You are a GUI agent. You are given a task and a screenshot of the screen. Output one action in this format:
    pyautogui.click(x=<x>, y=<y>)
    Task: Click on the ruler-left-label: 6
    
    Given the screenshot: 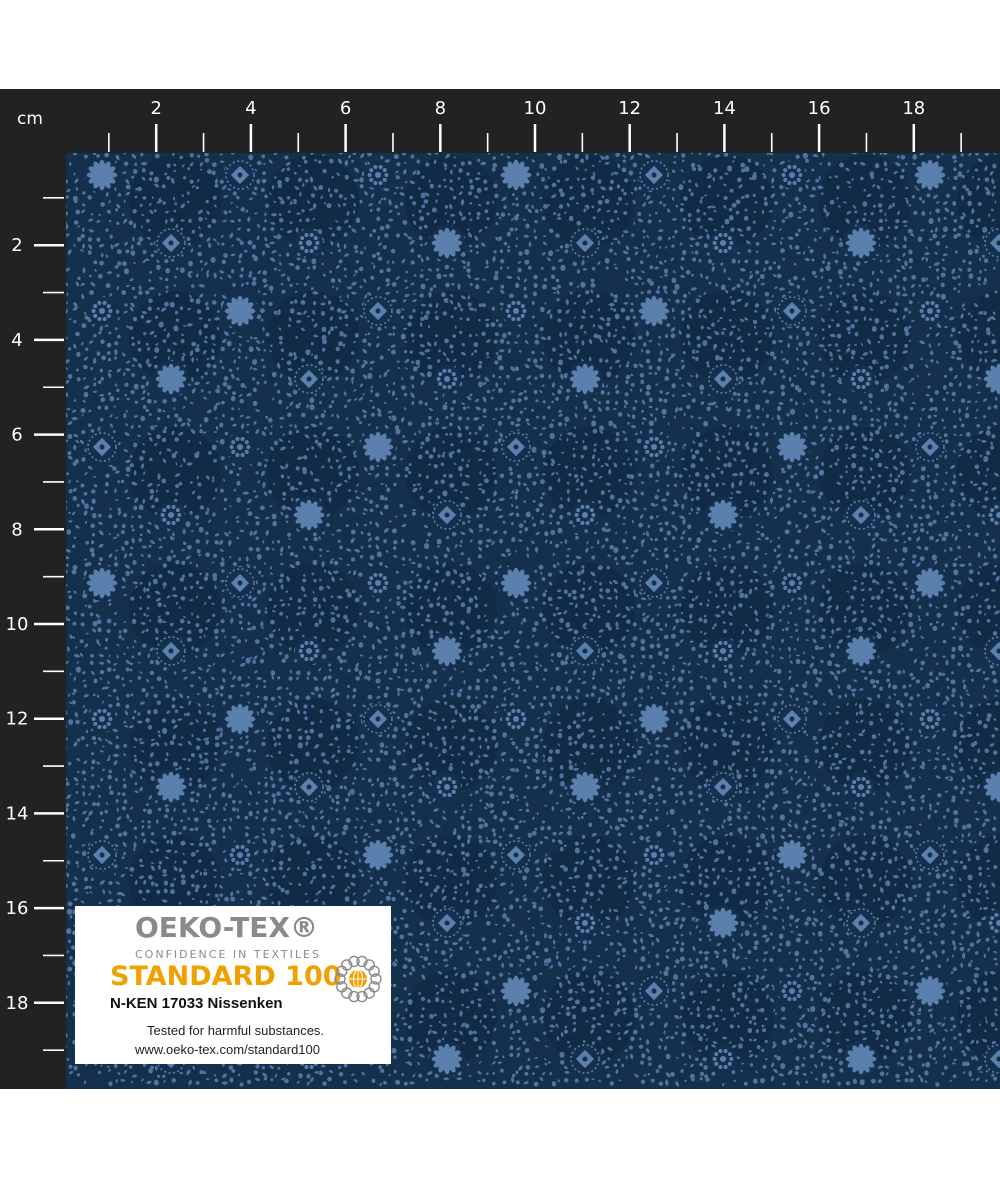 What is the action you would take?
    pyautogui.click(x=16, y=435)
    